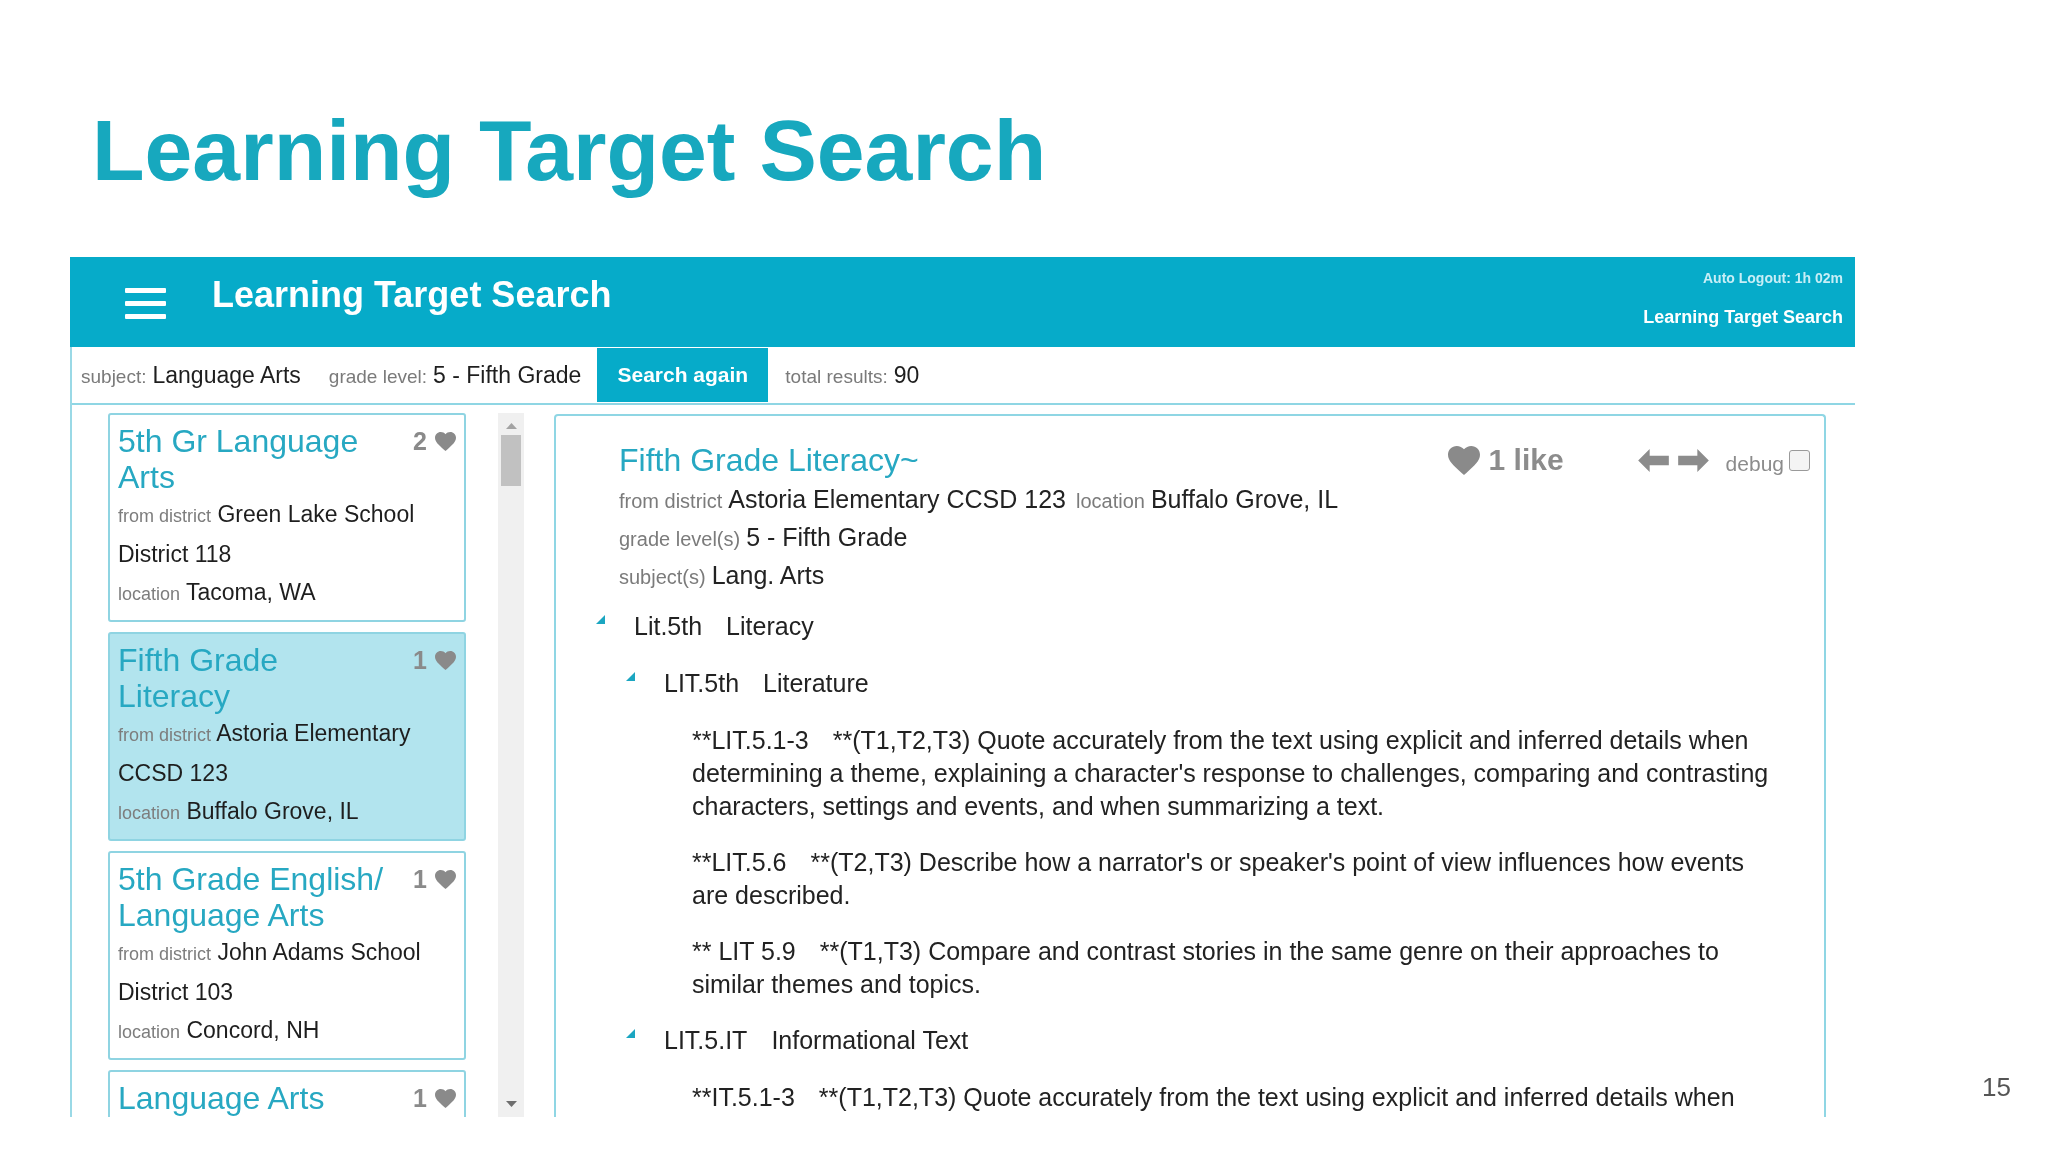 This screenshot has width=2048, height=1152. Describe the element at coordinates (270, 972) in the screenshot. I see `district-info: from district John Adams School District 103` at that location.